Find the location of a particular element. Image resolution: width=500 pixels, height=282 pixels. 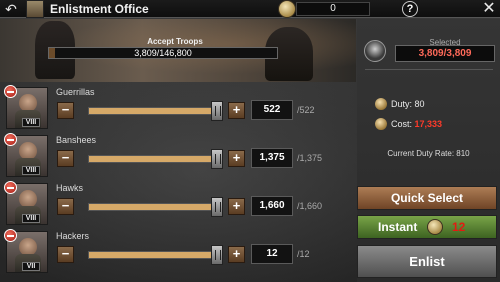

unit-name: Banshees is located at coordinates (76, 140).